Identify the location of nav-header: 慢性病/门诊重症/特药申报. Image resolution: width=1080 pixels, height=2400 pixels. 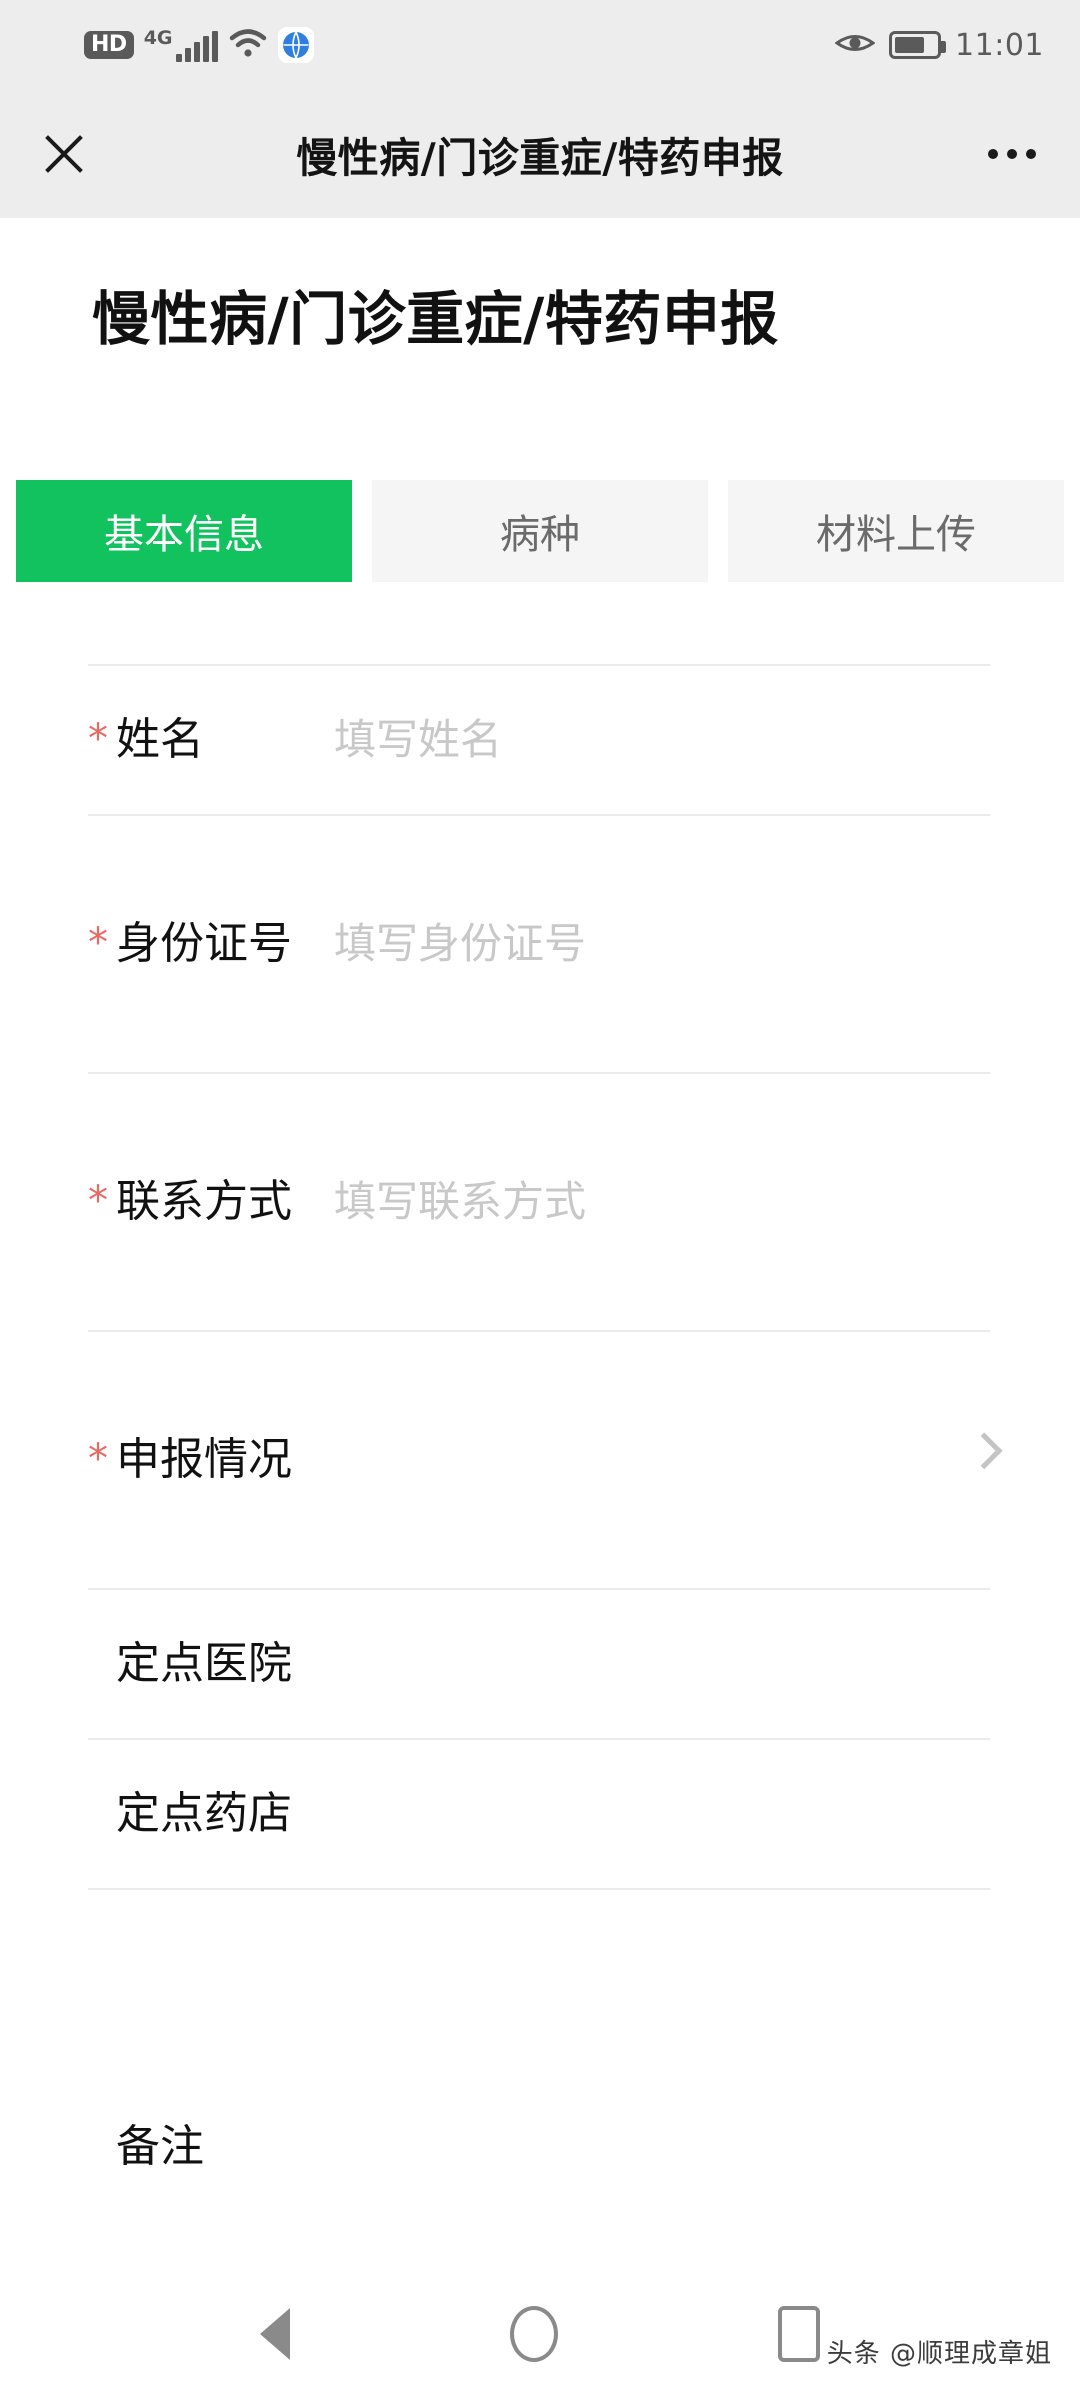
(540, 154).